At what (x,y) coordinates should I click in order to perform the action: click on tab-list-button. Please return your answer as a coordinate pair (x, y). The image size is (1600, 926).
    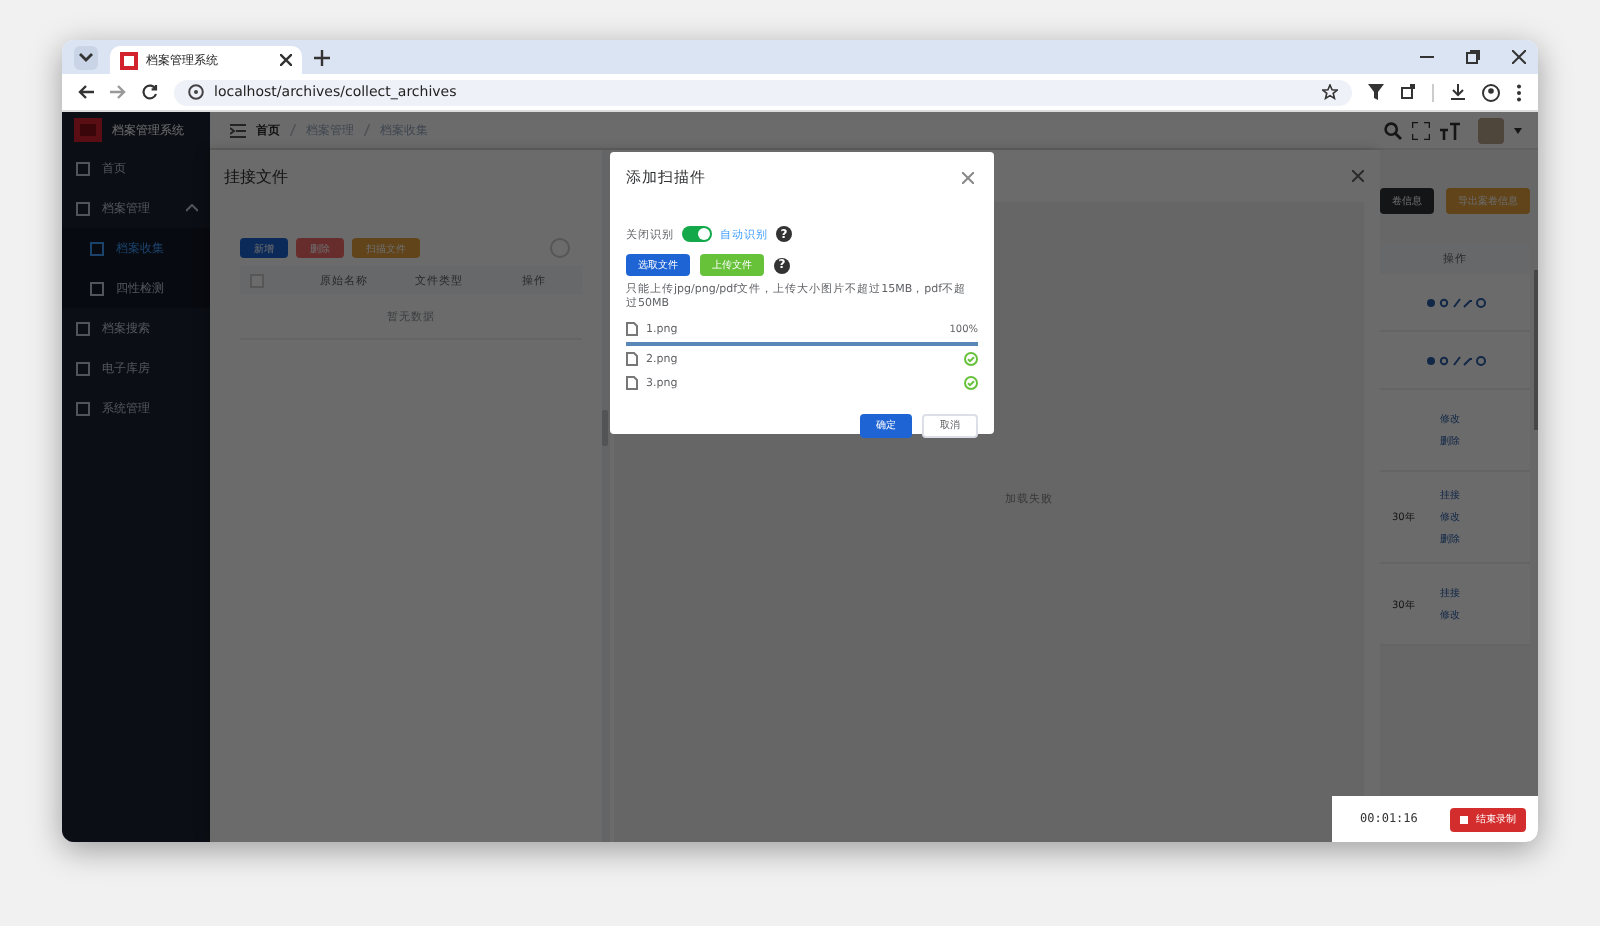
    Looking at the image, I should click on (86, 57).